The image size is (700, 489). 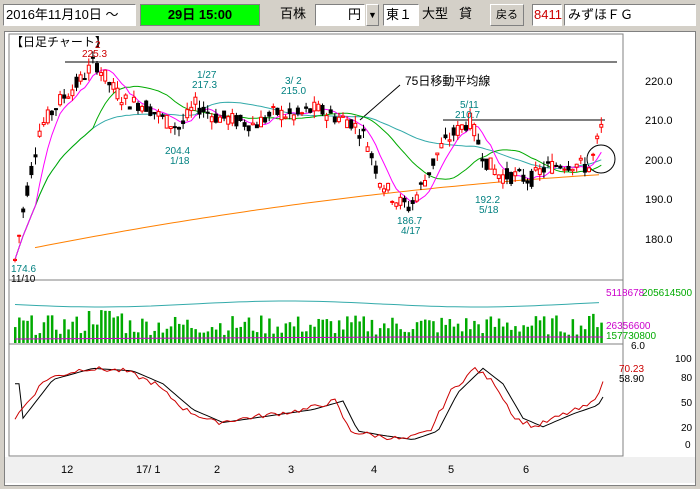 I want to click on currency-dropdown-button: ▼, so click(x=372, y=15).